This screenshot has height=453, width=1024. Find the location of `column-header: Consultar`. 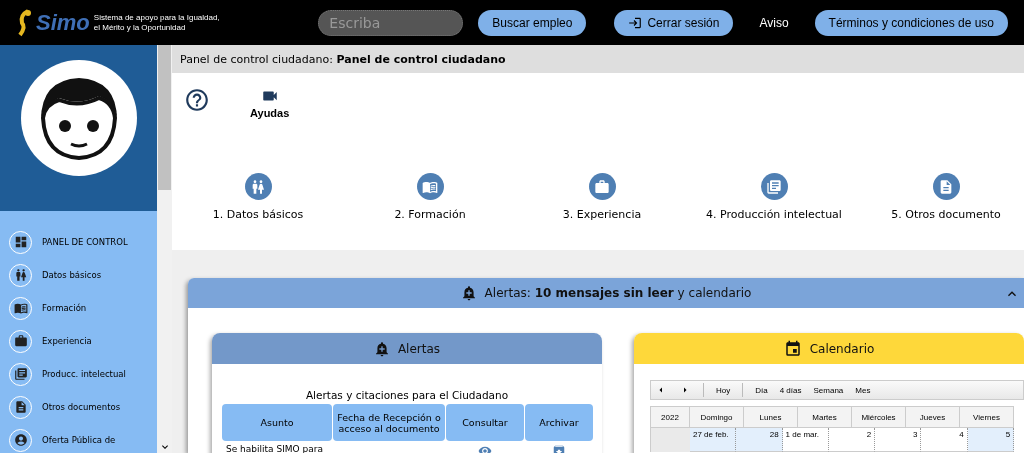

column-header: Consultar is located at coordinates (485, 422).